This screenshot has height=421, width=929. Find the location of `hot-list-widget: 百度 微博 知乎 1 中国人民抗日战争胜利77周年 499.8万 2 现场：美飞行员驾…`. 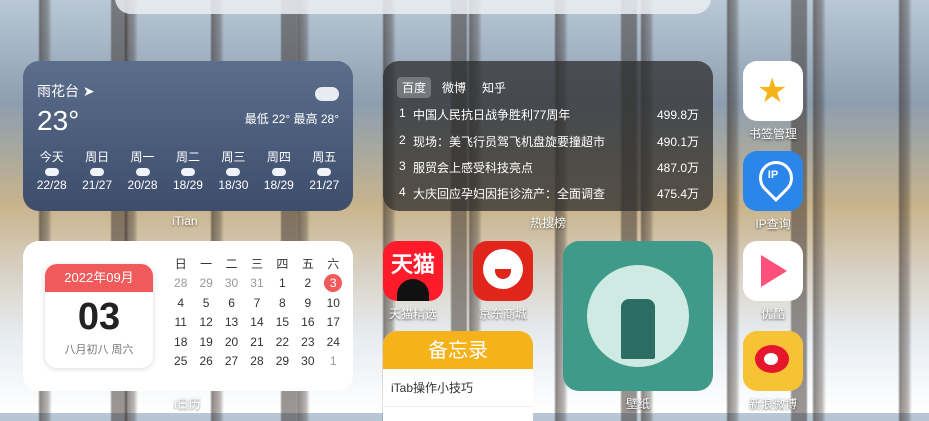

hot-list-widget: 百度 微博 知乎 1 中国人民抗日战争胜利77周年 499.8万 2 现场：美飞行员驾… is located at coordinates (548, 136).